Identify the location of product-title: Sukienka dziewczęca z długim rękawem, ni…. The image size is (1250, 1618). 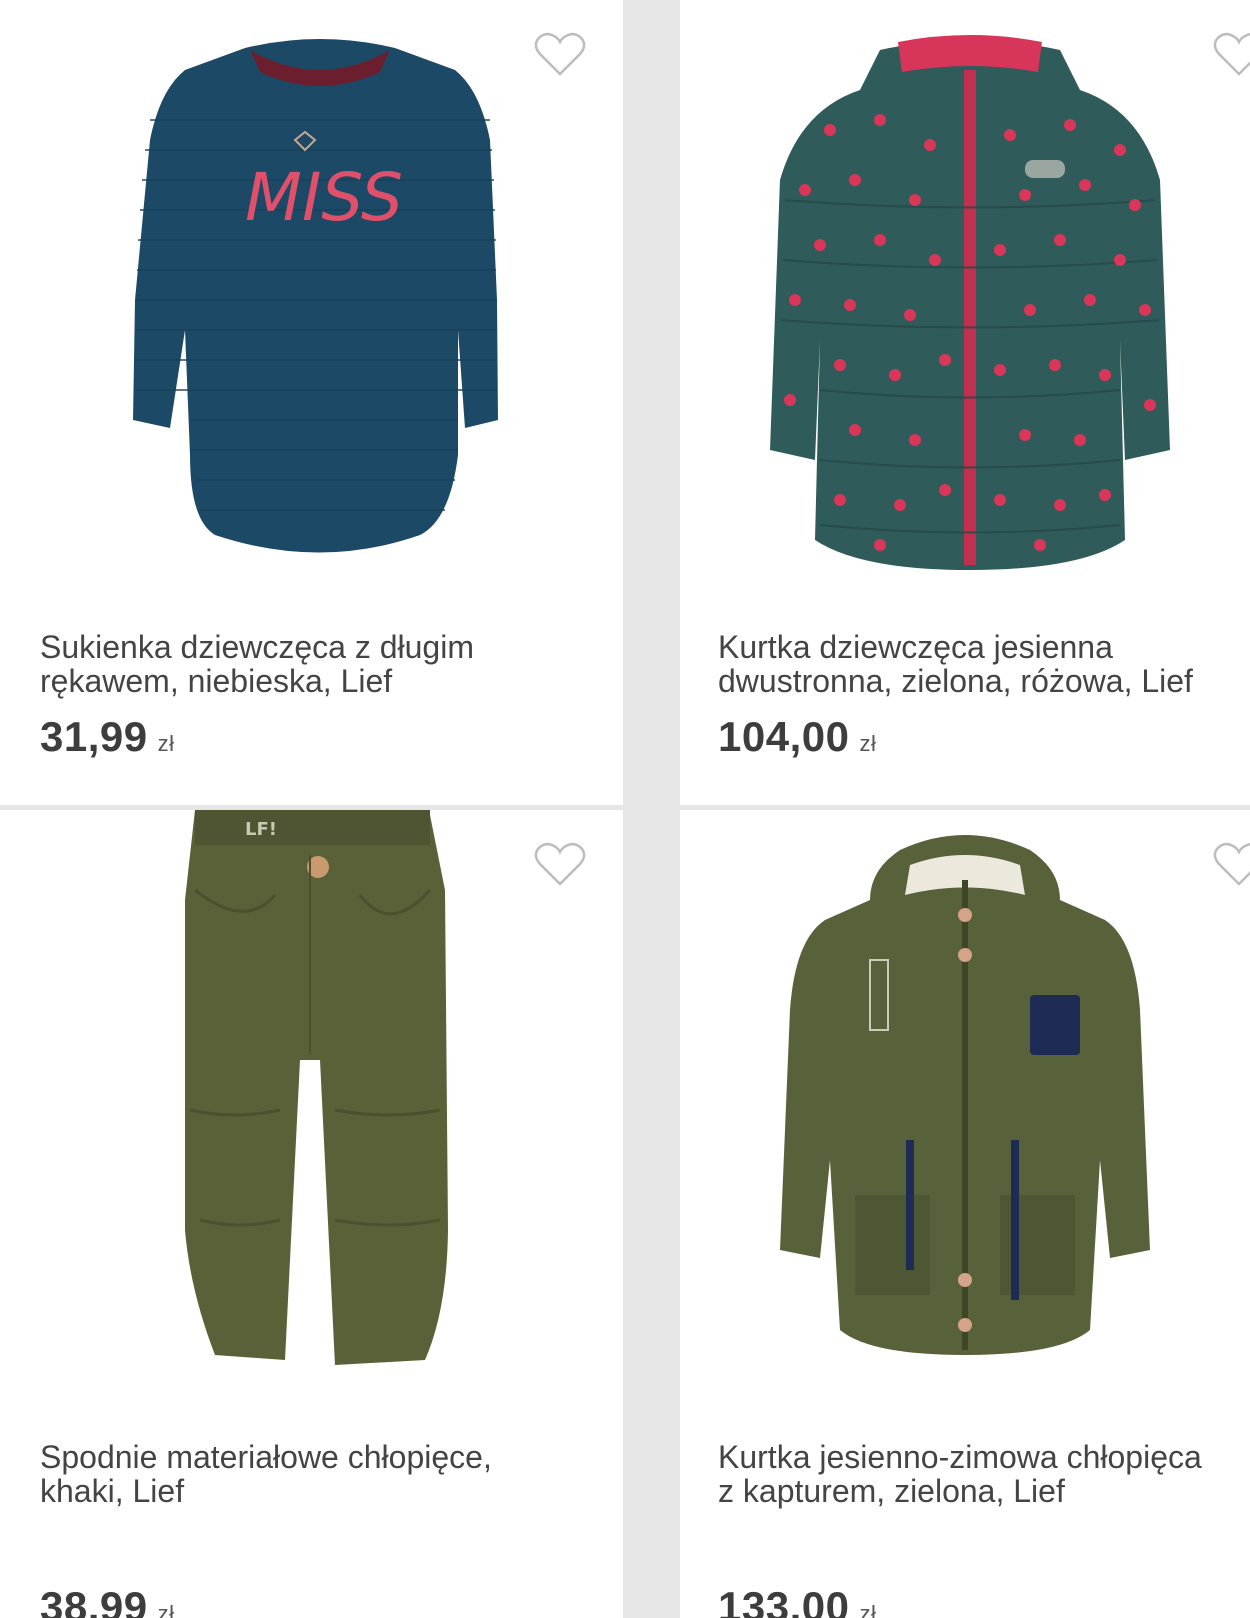
(310, 664).